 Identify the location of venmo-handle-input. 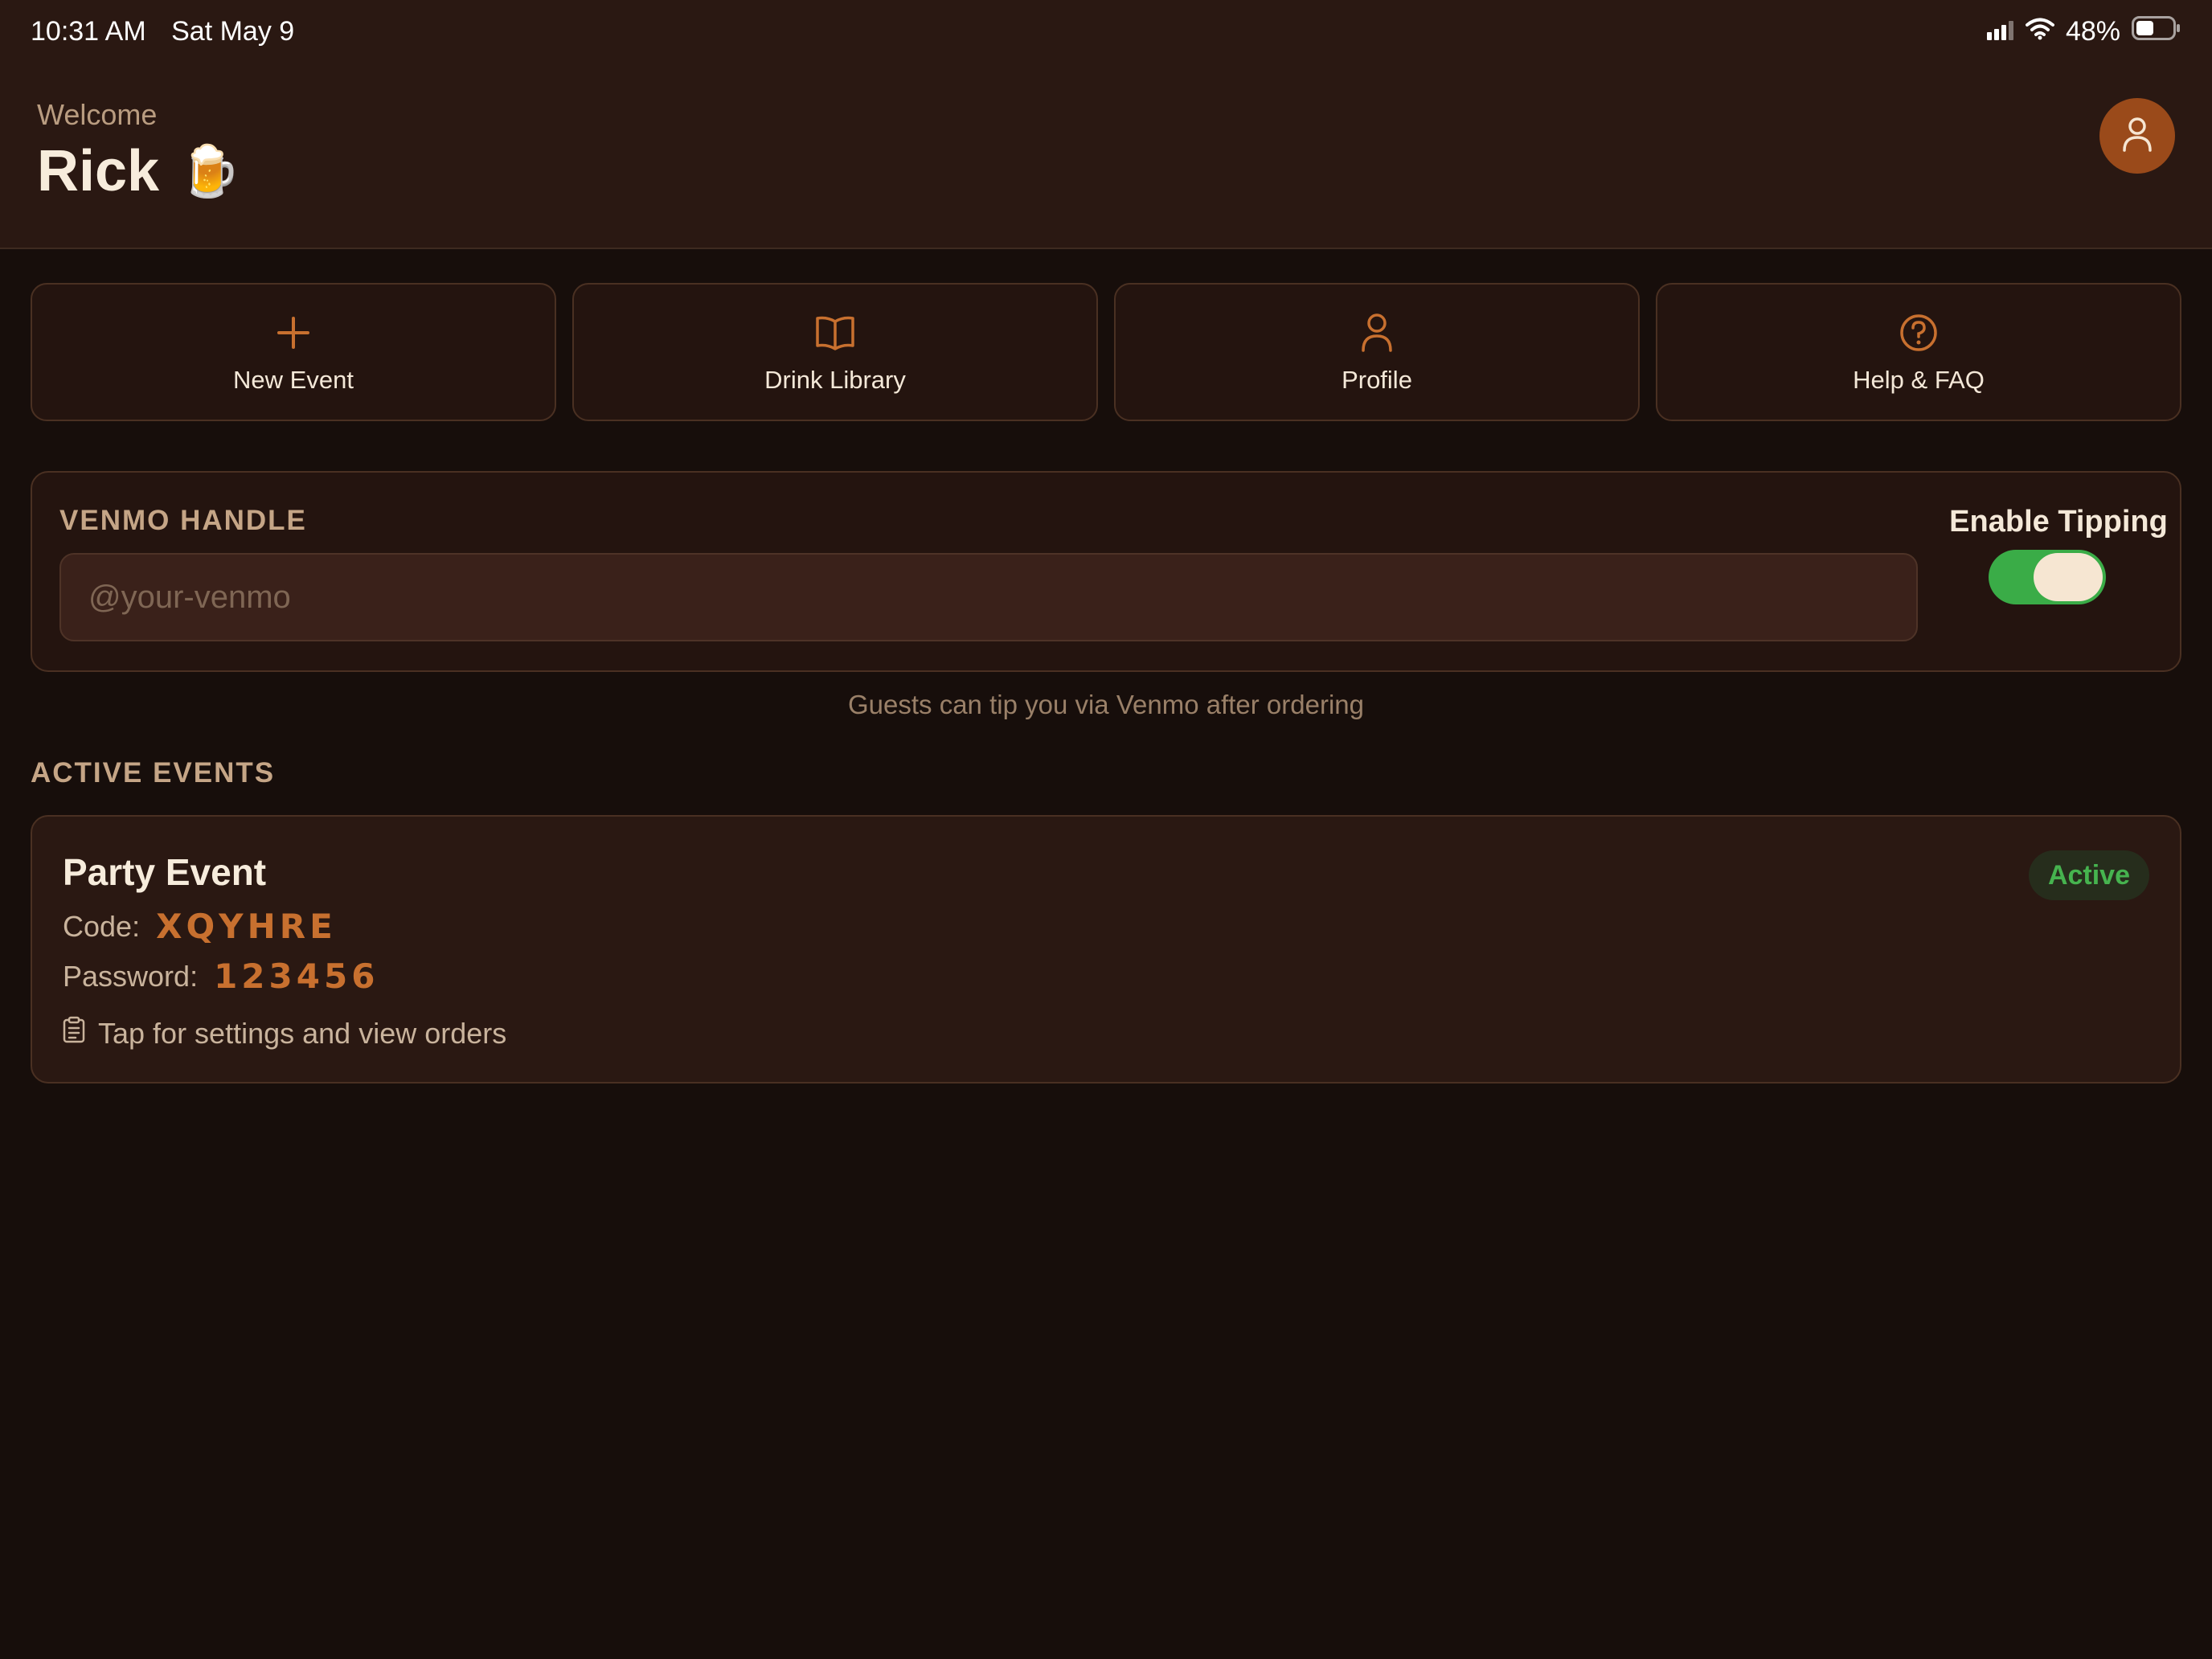
(989, 597).